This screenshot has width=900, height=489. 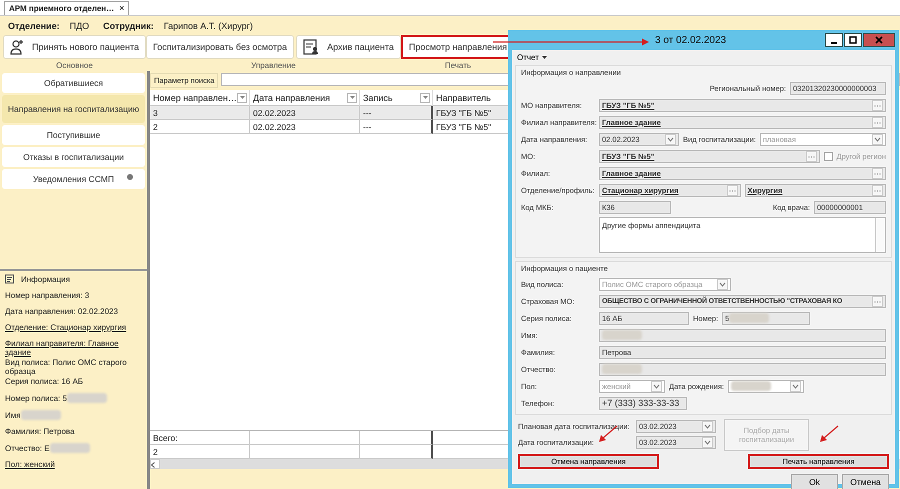 I want to click on info-text: Номер направления: 3, so click(x=47, y=295).